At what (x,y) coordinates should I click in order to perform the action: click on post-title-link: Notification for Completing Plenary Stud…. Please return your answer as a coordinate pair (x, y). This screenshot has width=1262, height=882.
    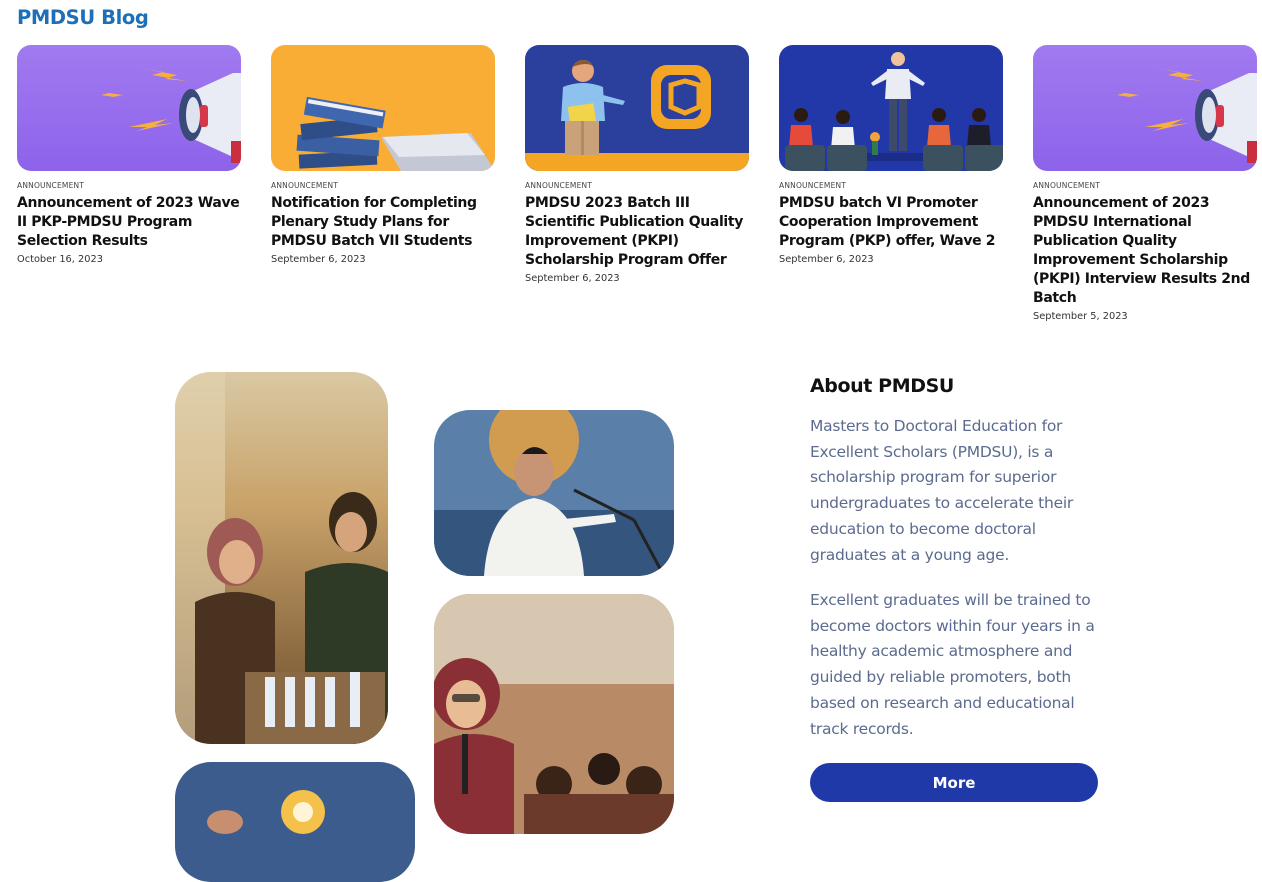
    Looking at the image, I should click on (383, 222).